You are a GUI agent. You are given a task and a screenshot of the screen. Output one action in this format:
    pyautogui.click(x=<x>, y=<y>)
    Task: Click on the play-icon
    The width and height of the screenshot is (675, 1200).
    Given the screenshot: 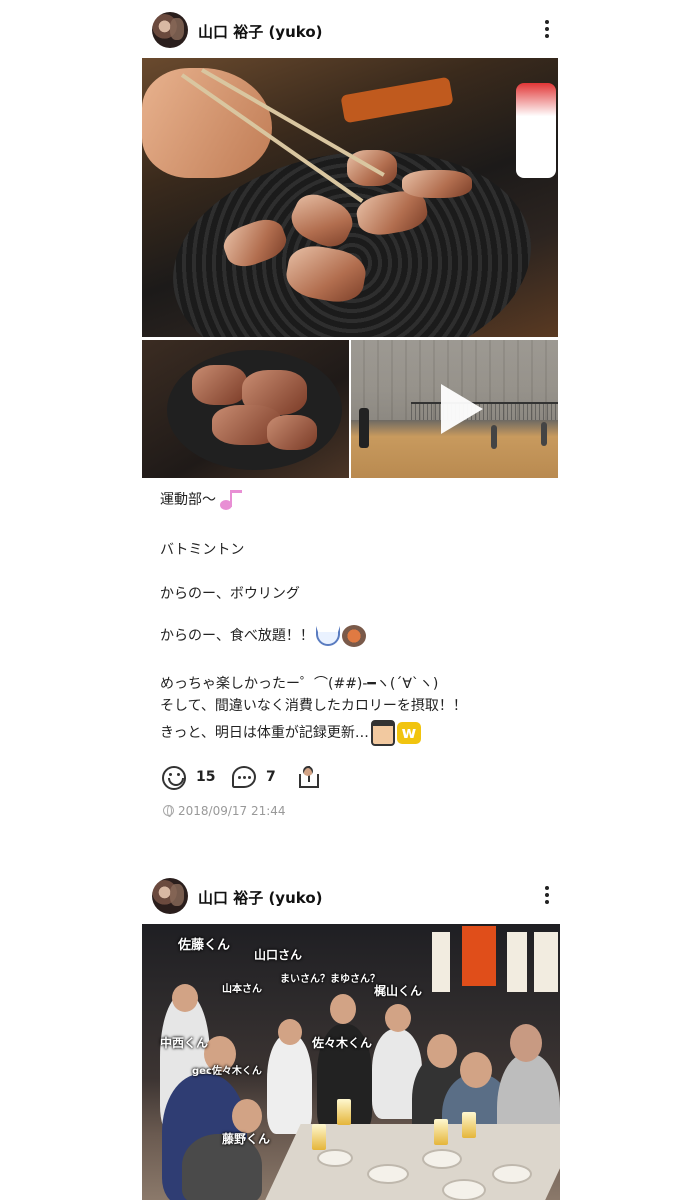 What is the action you would take?
    pyautogui.click(x=462, y=409)
    